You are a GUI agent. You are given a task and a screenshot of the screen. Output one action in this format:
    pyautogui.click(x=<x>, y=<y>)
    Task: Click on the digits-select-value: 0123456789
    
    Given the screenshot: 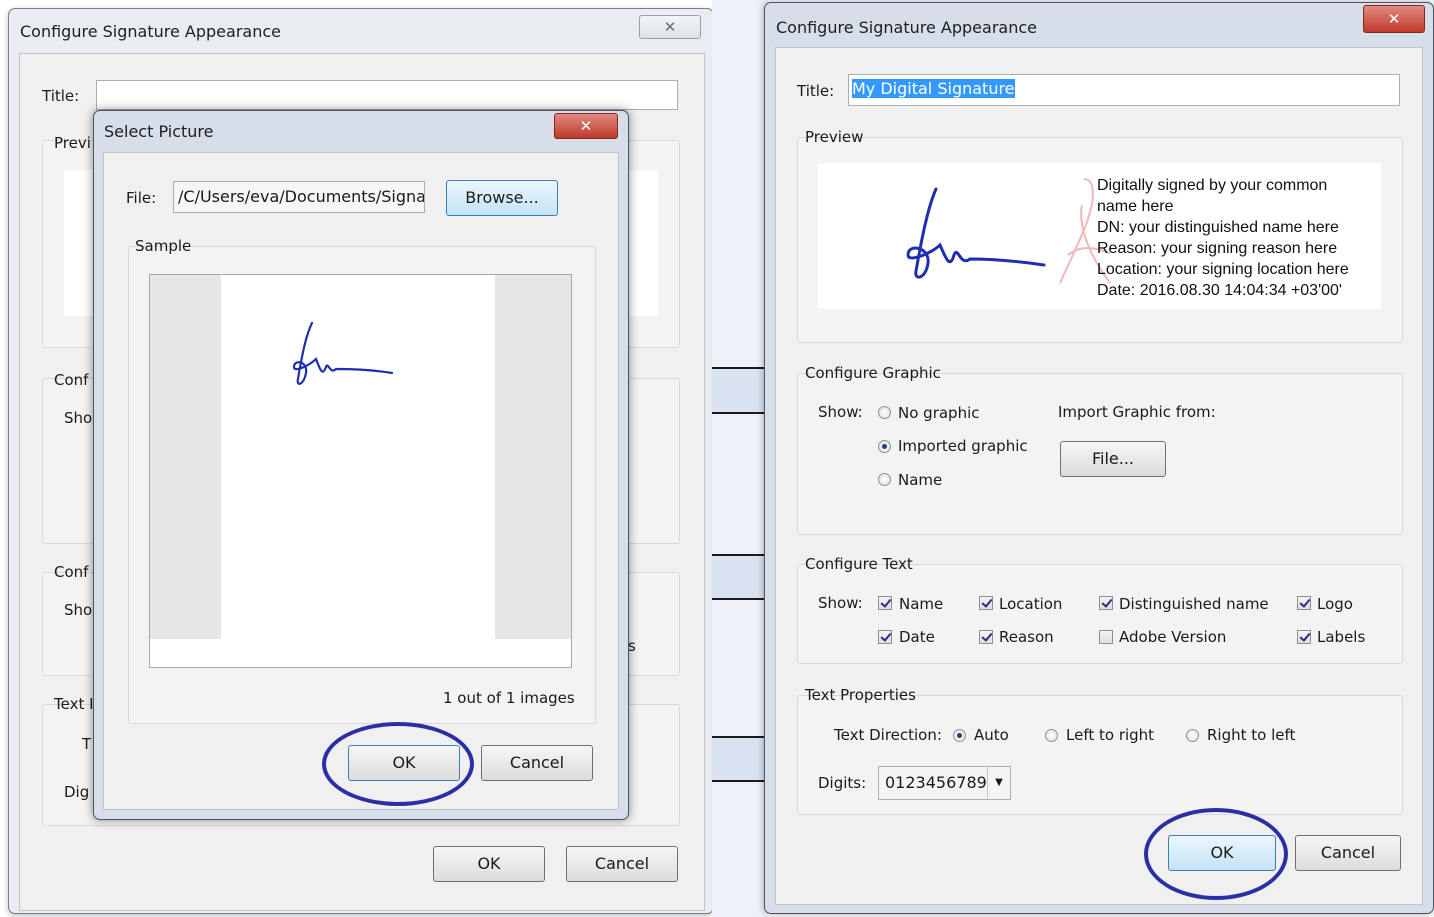 What is the action you would take?
    pyautogui.click(x=936, y=782)
    